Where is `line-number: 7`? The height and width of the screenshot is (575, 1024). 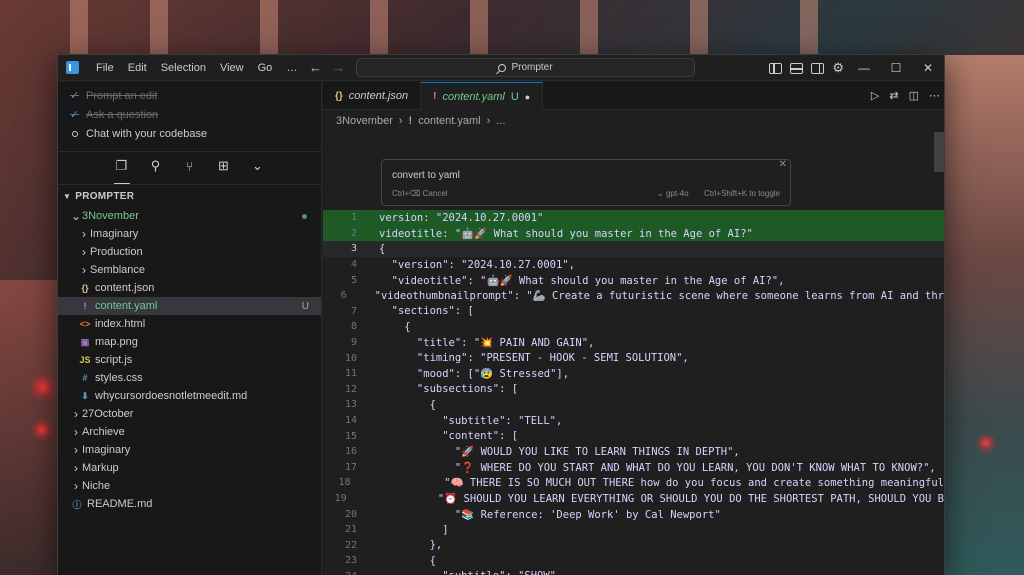 line-number: 7 is located at coordinates (353, 311).